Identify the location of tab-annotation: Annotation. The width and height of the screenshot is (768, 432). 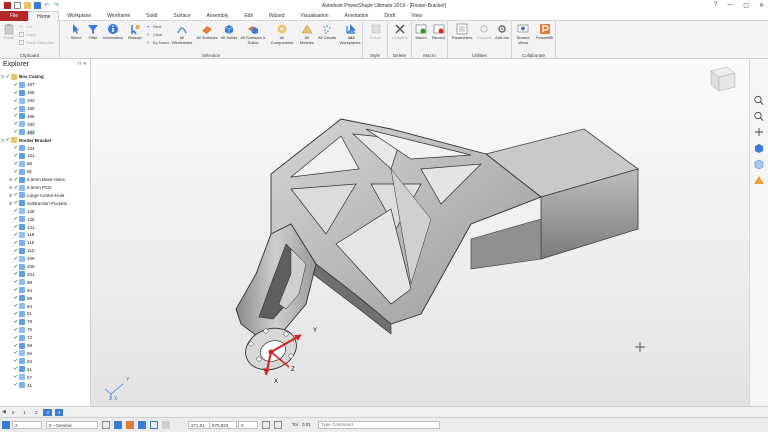
(357, 16).